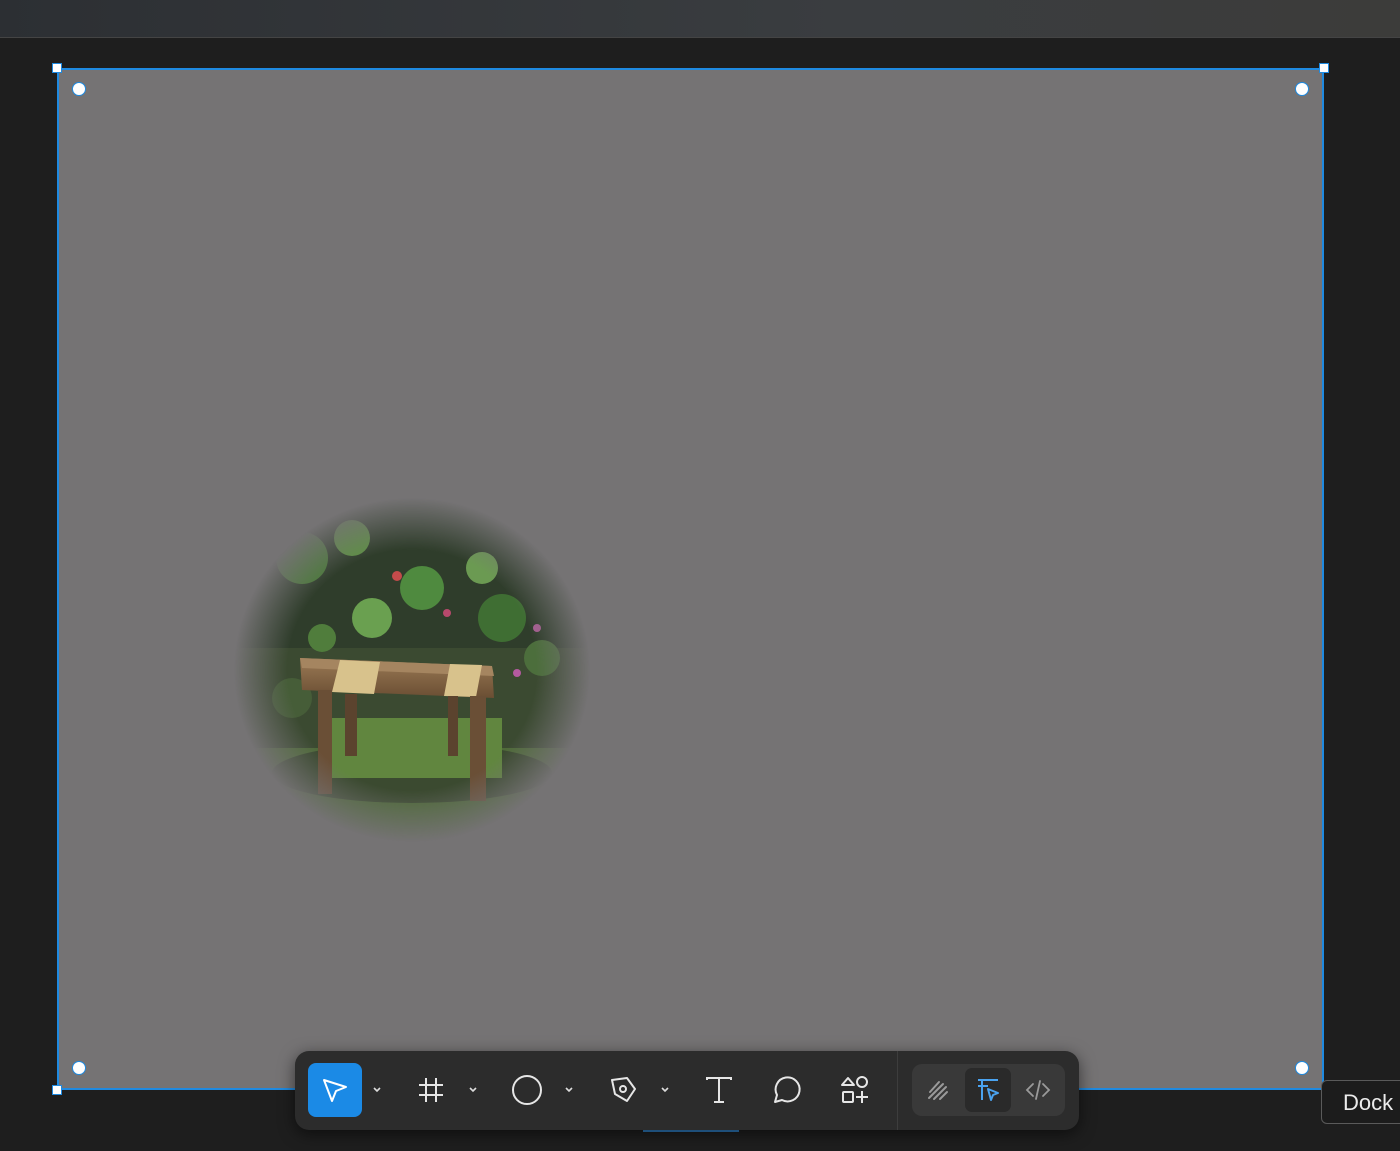 This screenshot has height=1151, width=1400. What do you see at coordinates (1302, 89) in the screenshot?
I see `corner-radius-handle-top-right` at bounding box center [1302, 89].